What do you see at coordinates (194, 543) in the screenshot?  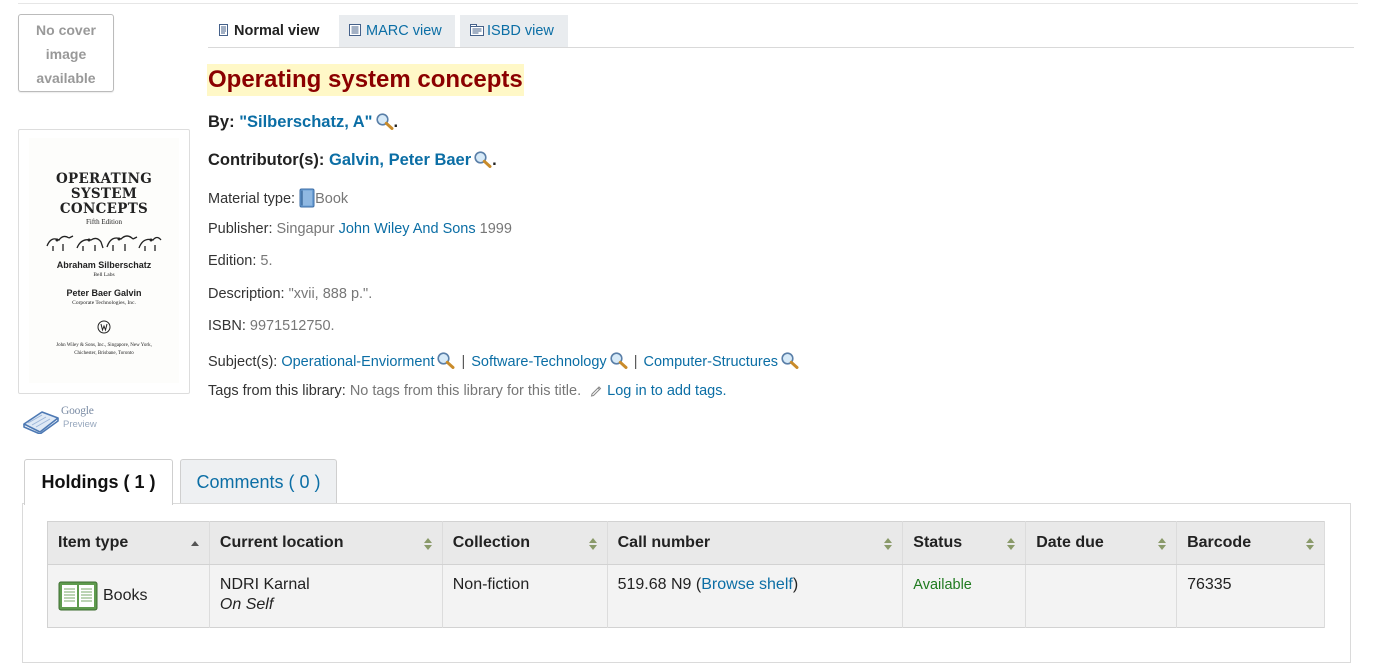 I see `sort-ascending-icon` at bounding box center [194, 543].